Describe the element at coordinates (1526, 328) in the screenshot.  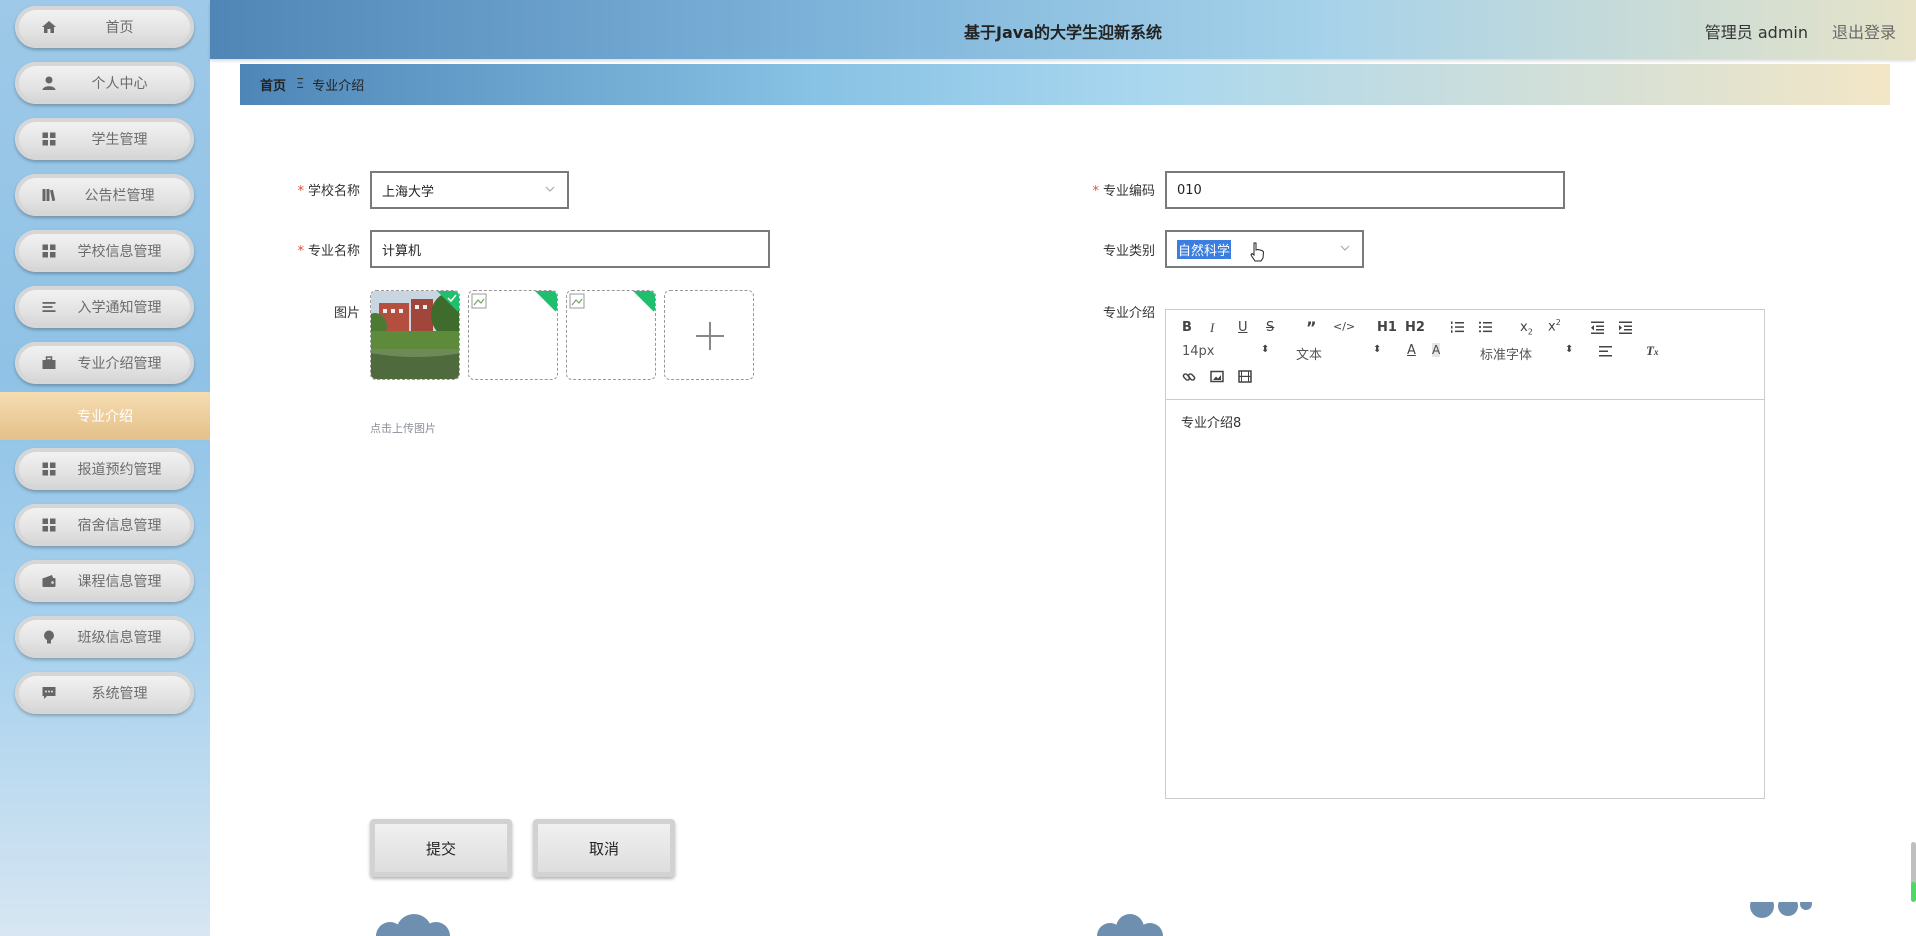
I see `subscript-button: x2` at that location.